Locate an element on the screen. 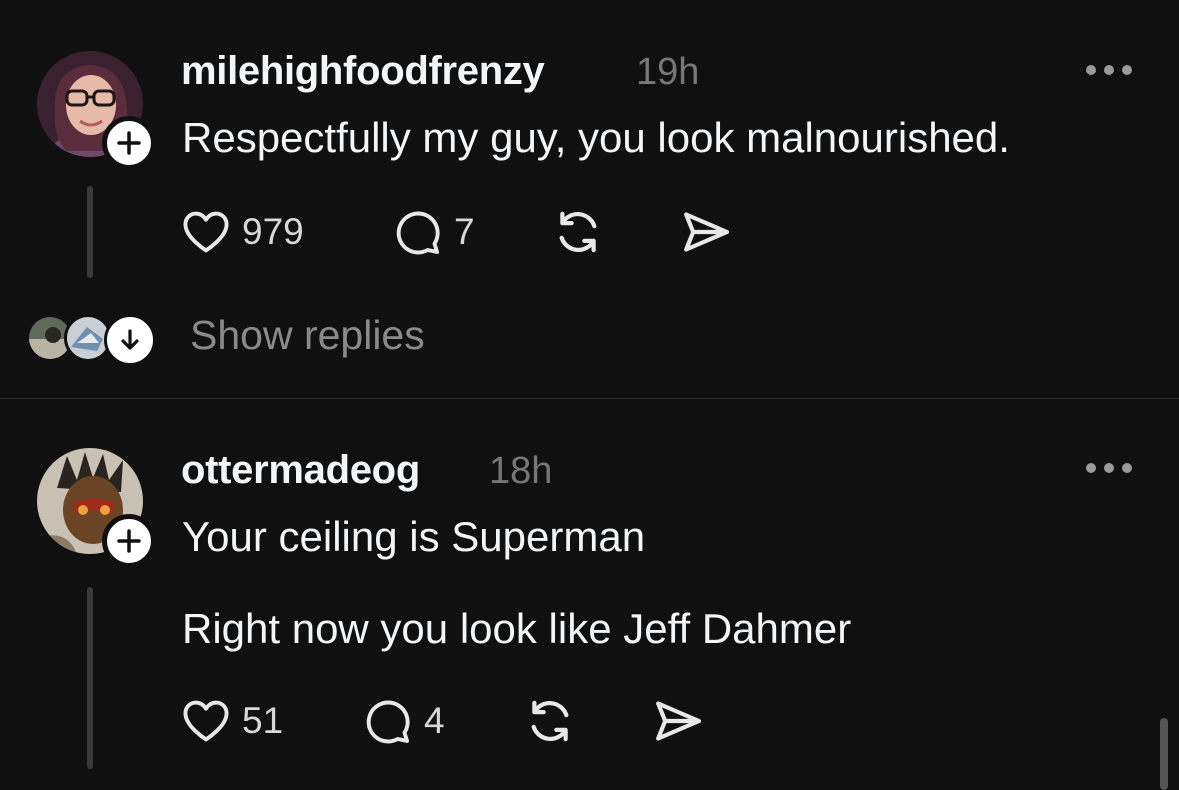 The image size is (1179, 790). username: milehighfoodfrenzy is located at coordinates (363, 71).